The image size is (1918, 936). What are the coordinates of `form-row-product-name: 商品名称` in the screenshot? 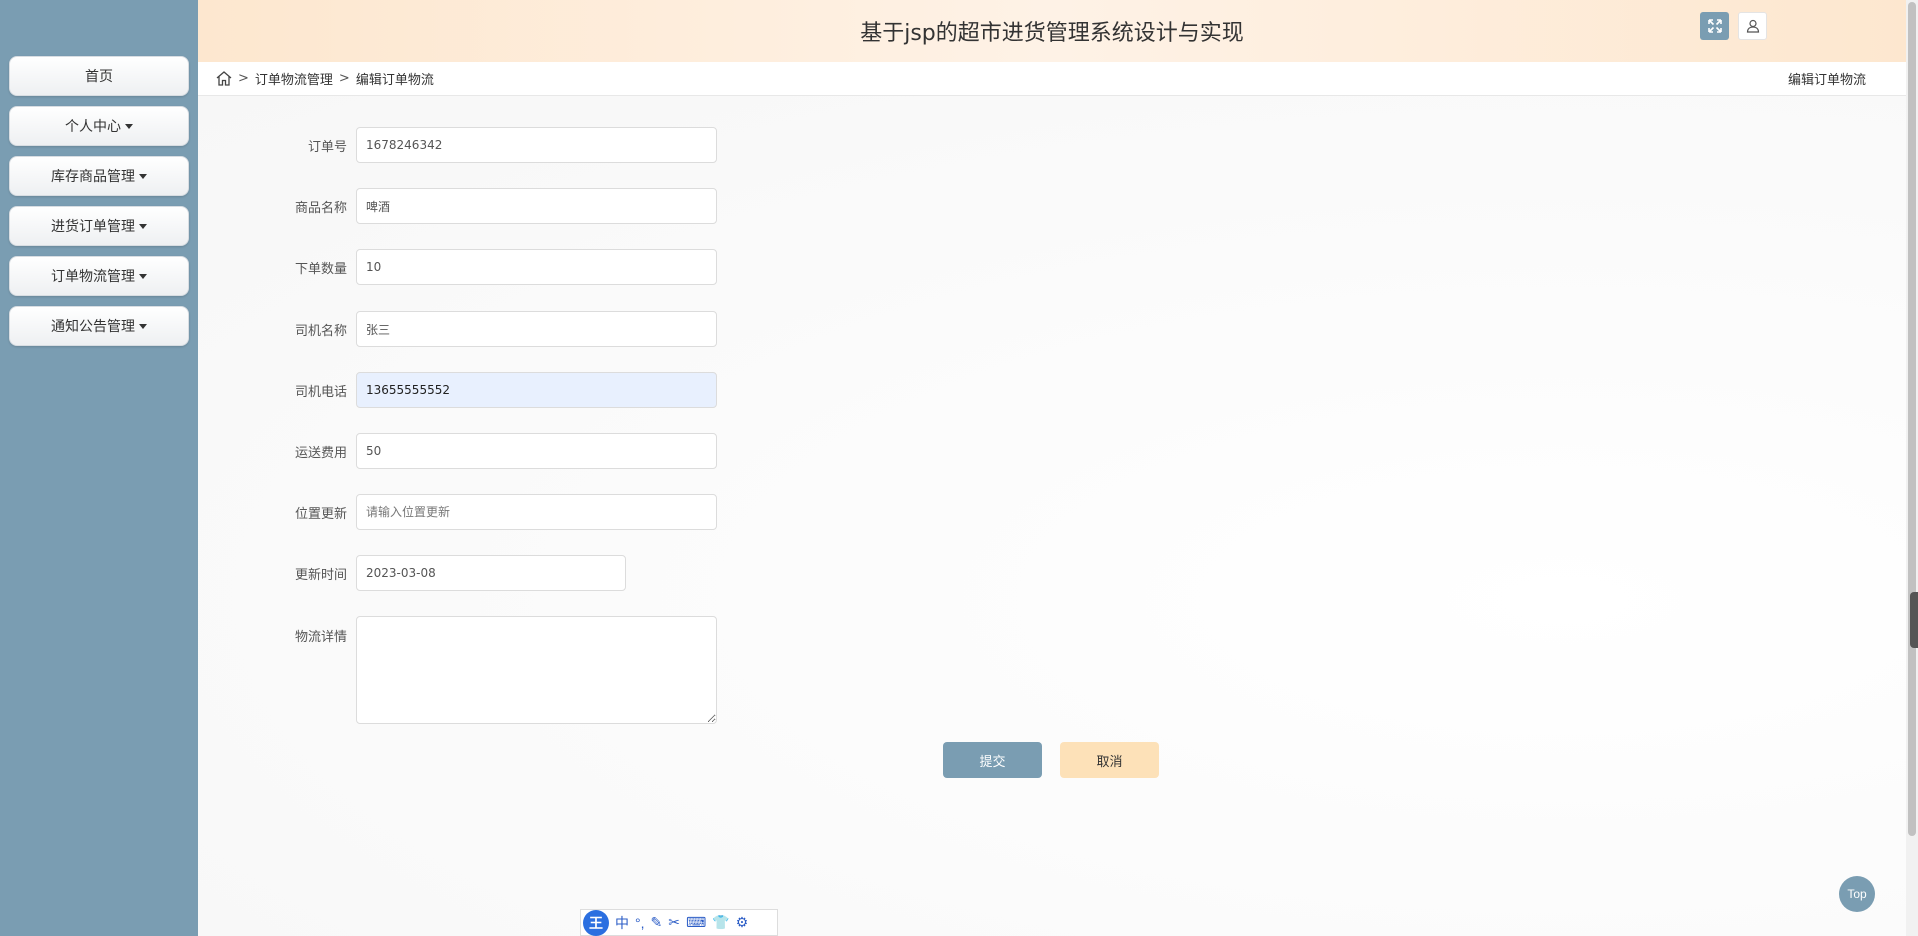 It's located at (457, 206).